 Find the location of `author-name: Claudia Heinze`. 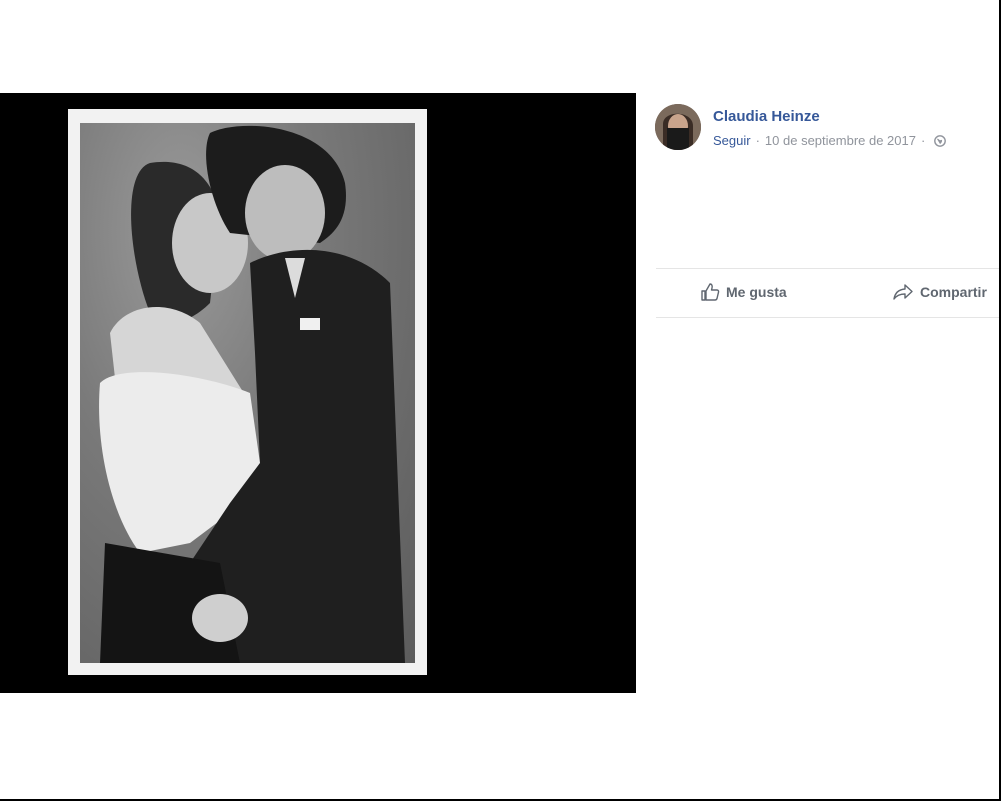

author-name: Claudia Heinze is located at coordinates (766, 116).